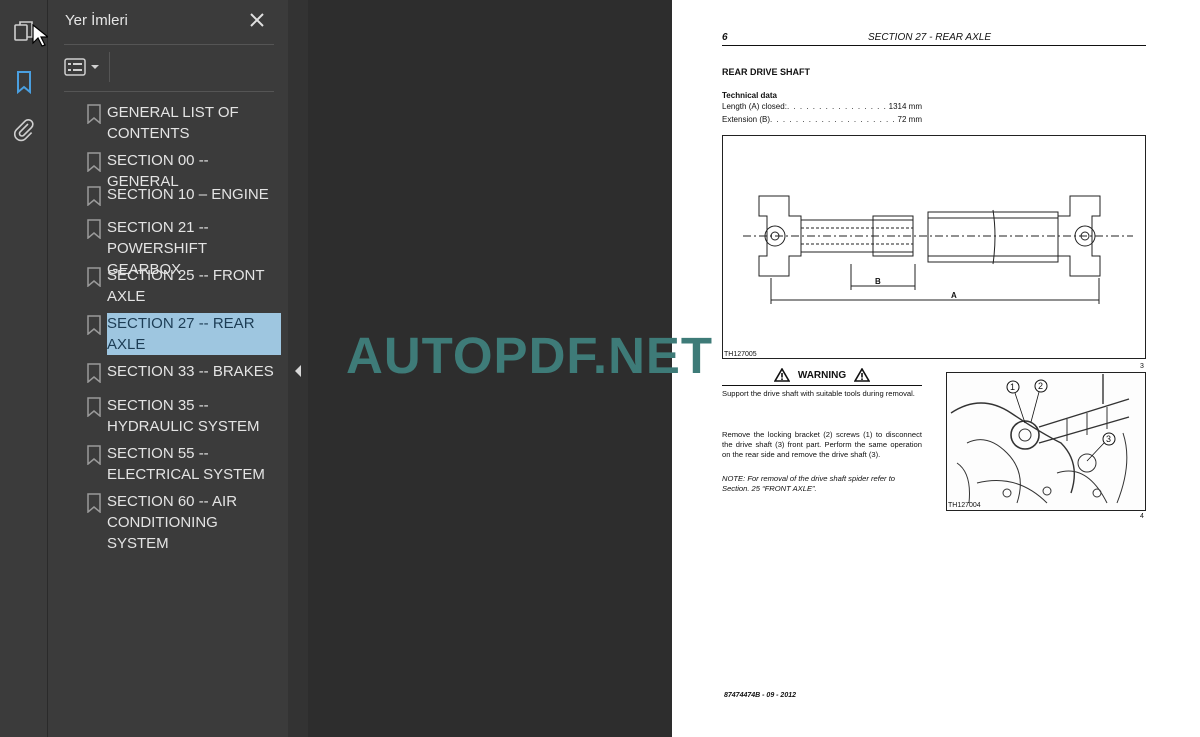 The image size is (1200, 737). What do you see at coordinates (190, 371) in the screenshot?
I see `bookmark-label: SECTION 33 -- BRAKES` at bounding box center [190, 371].